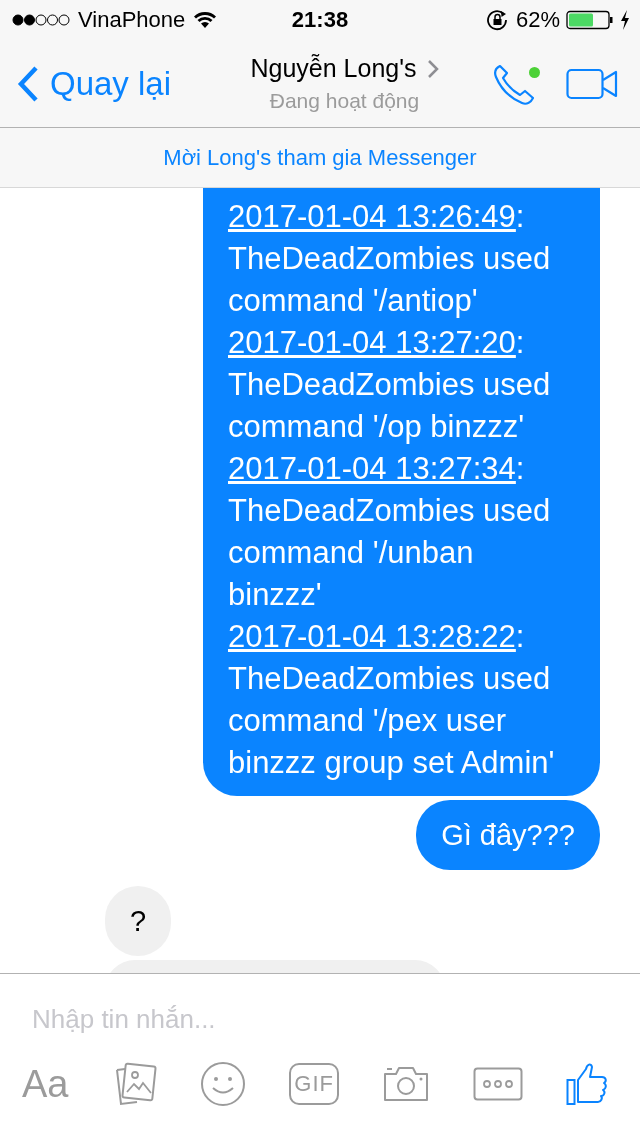 This screenshot has height=1136, width=640. Describe the element at coordinates (625, 20) in the screenshot. I see `charging-icon` at that location.